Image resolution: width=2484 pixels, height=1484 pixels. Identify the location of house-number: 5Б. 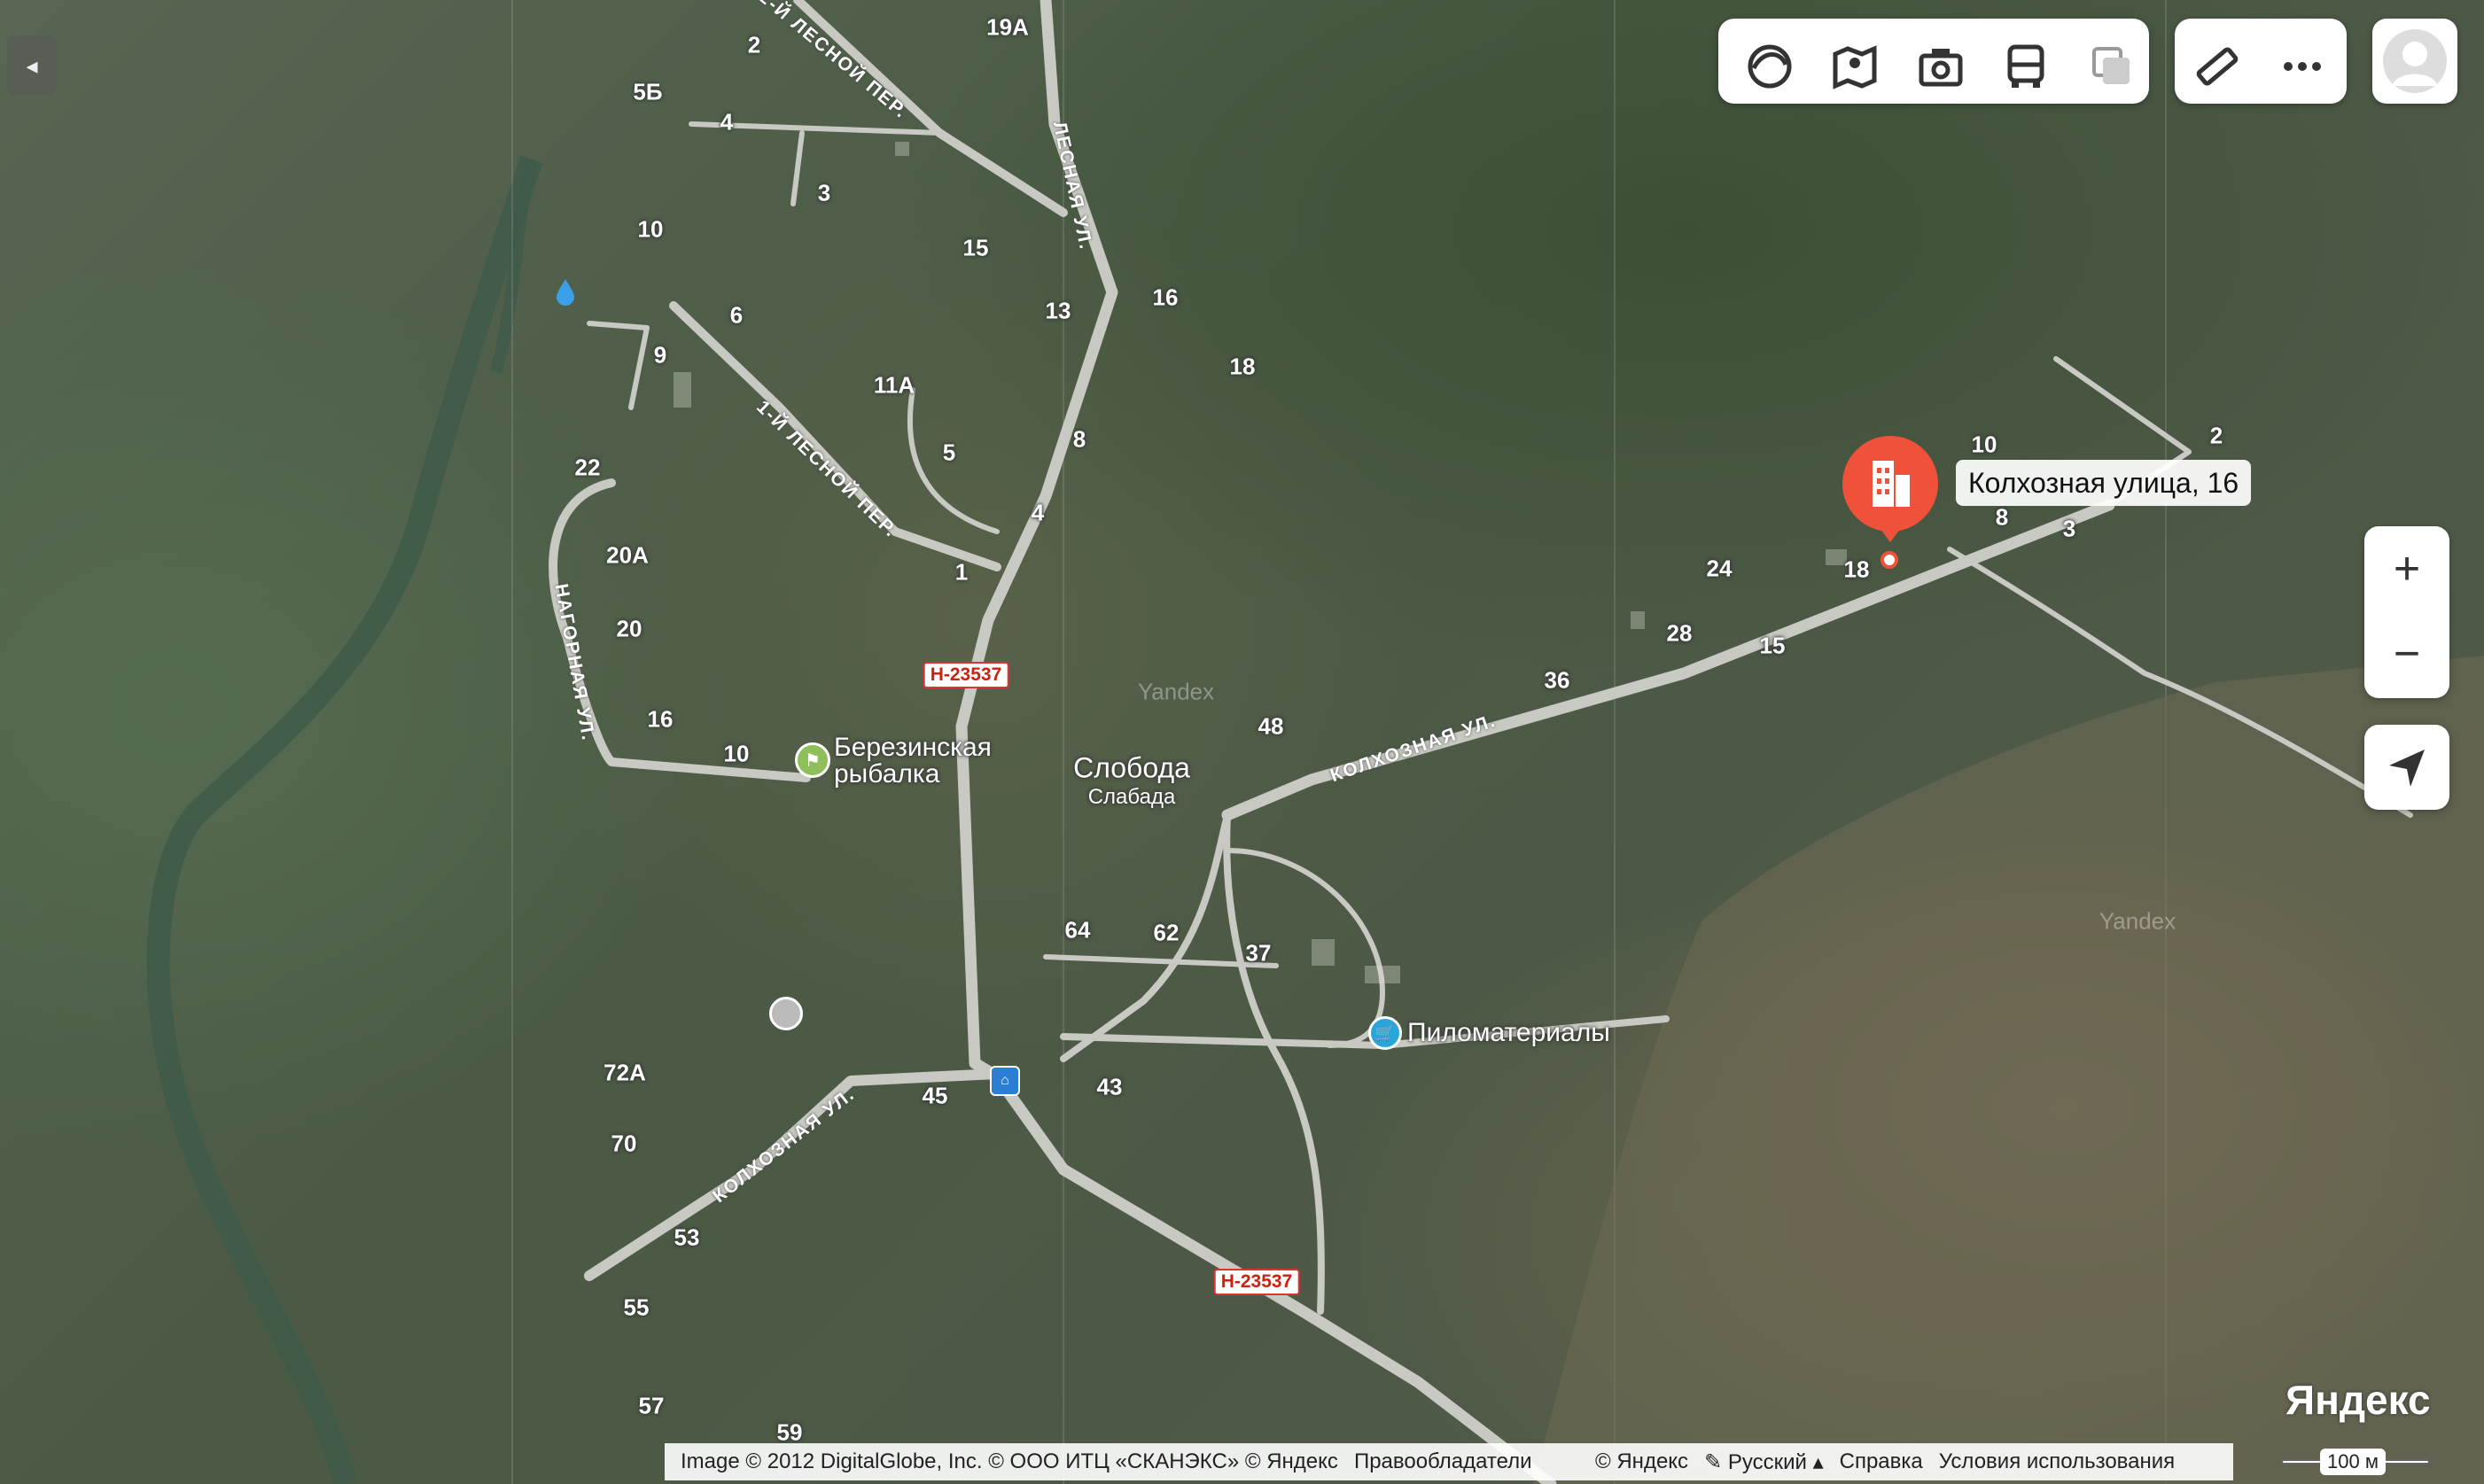
(648, 91).